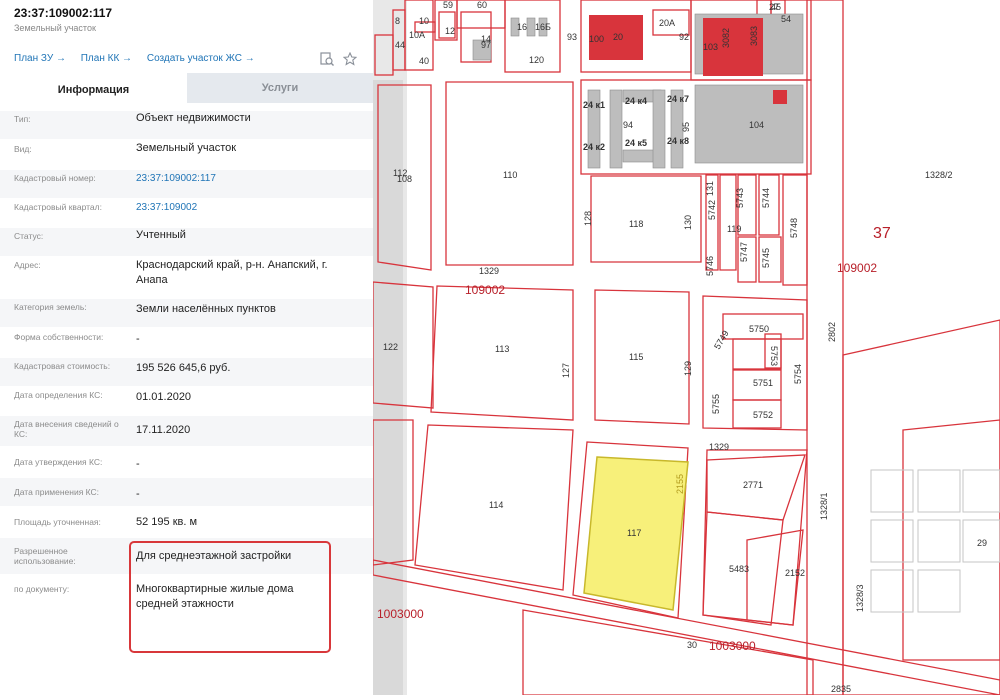 The width and height of the screenshot is (1000, 700). Describe the element at coordinates (248, 207) in the screenshot. I see `cadastral-quarter-link: 23:37:109002` at that location.